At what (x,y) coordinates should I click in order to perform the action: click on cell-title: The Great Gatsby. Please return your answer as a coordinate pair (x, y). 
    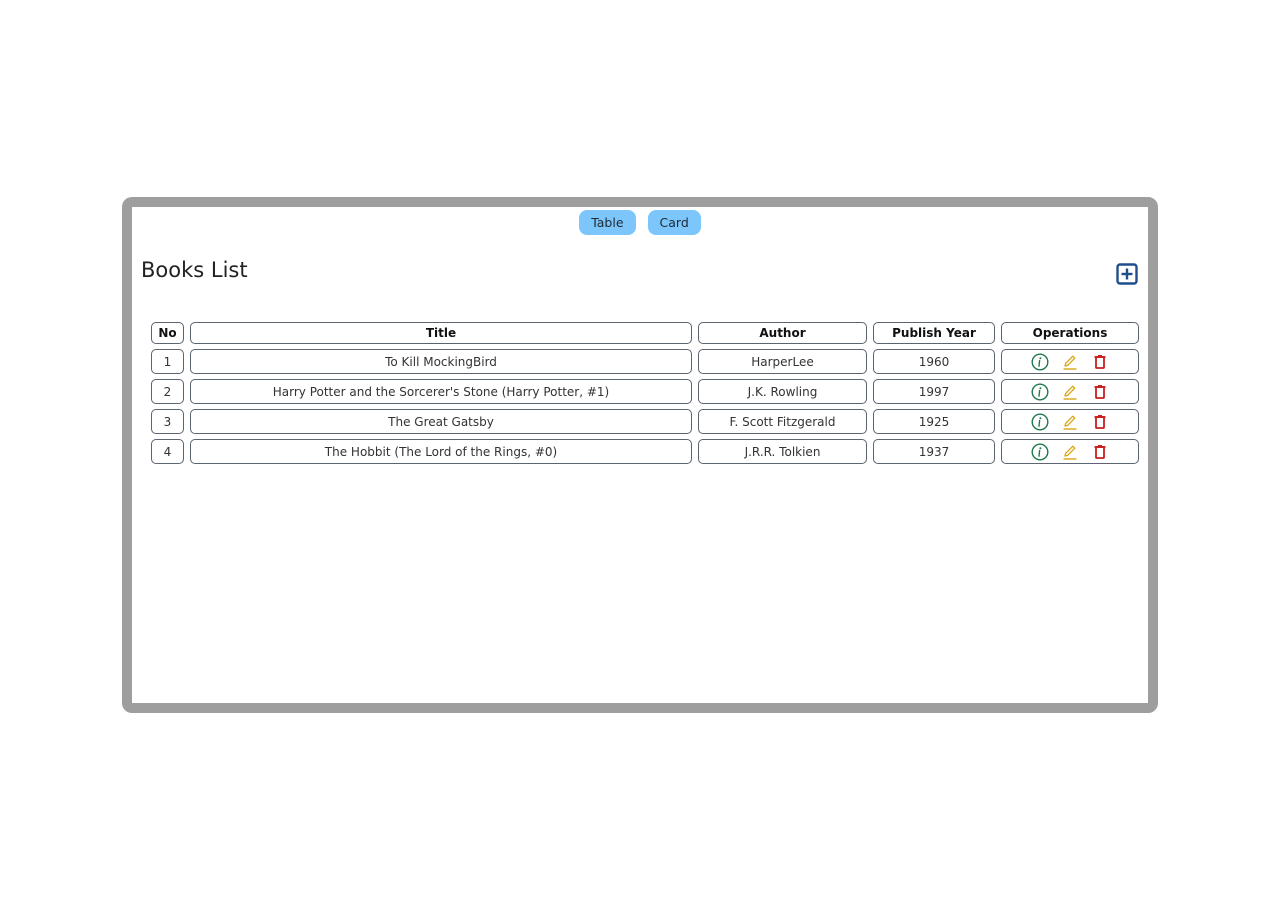
    Looking at the image, I should click on (441, 421).